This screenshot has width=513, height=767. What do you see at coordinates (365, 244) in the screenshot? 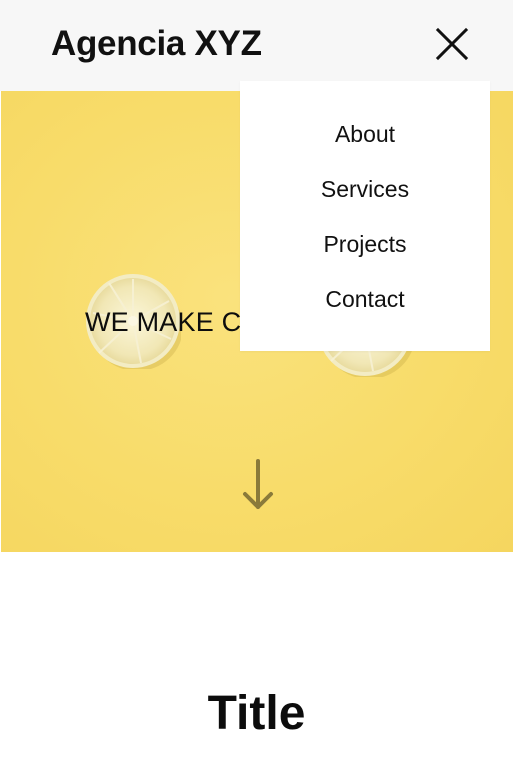
I see `menu-item-projects: Projects` at bounding box center [365, 244].